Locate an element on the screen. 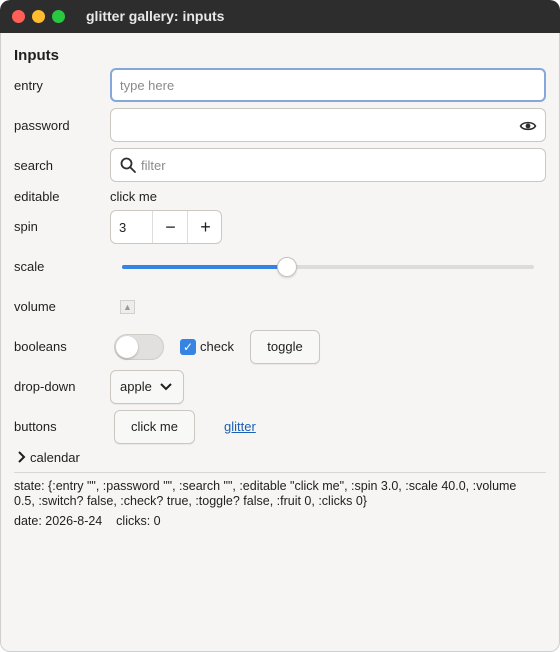 Image resolution: width=560 pixels, height=652 pixels. click-me-button: click me is located at coordinates (154, 427).